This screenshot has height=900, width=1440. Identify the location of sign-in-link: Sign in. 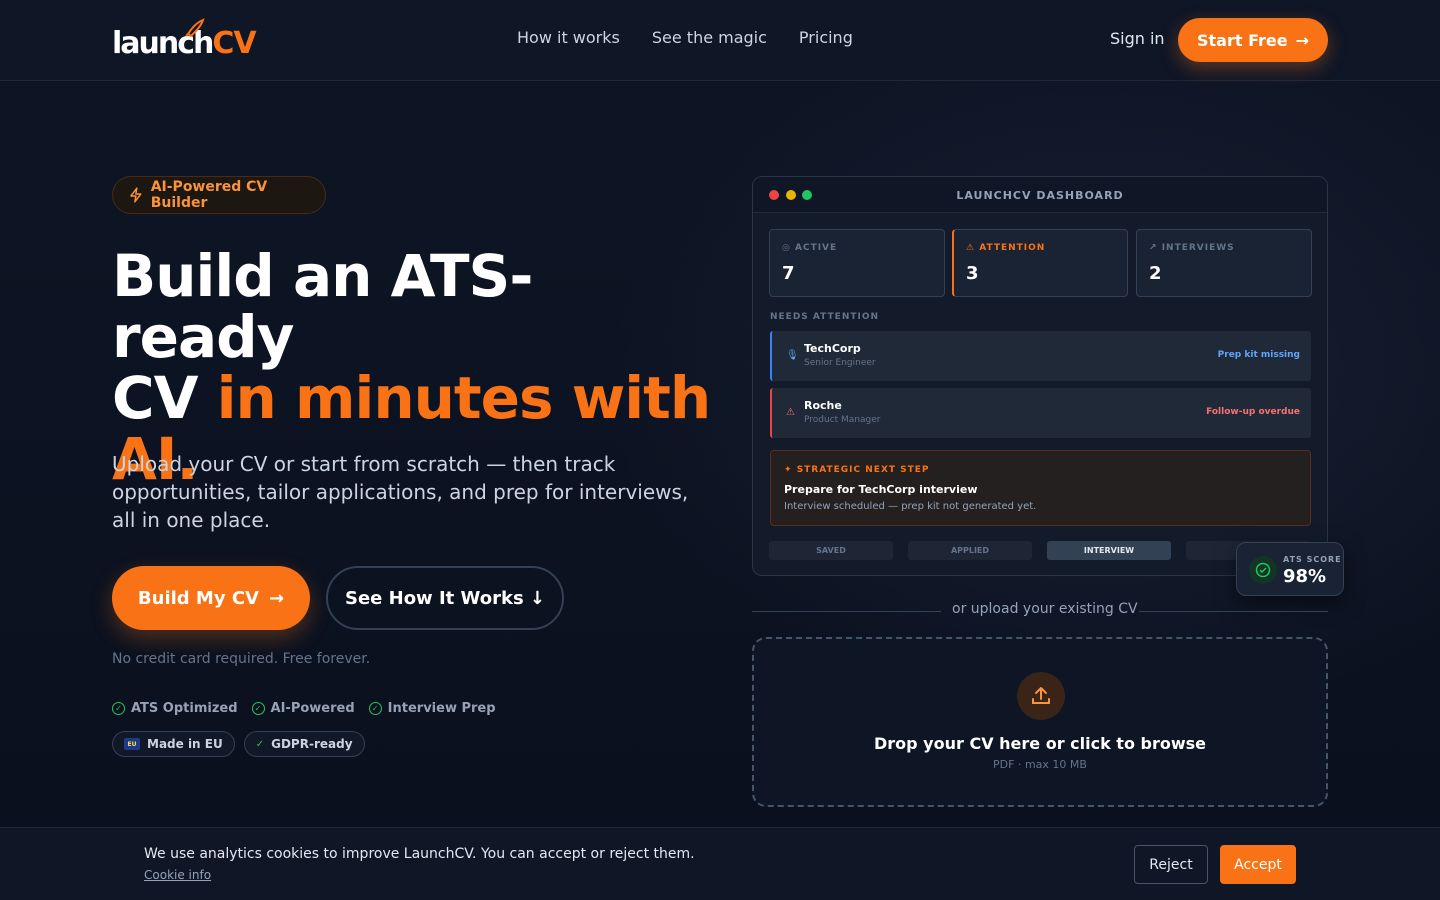
(1137, 38).